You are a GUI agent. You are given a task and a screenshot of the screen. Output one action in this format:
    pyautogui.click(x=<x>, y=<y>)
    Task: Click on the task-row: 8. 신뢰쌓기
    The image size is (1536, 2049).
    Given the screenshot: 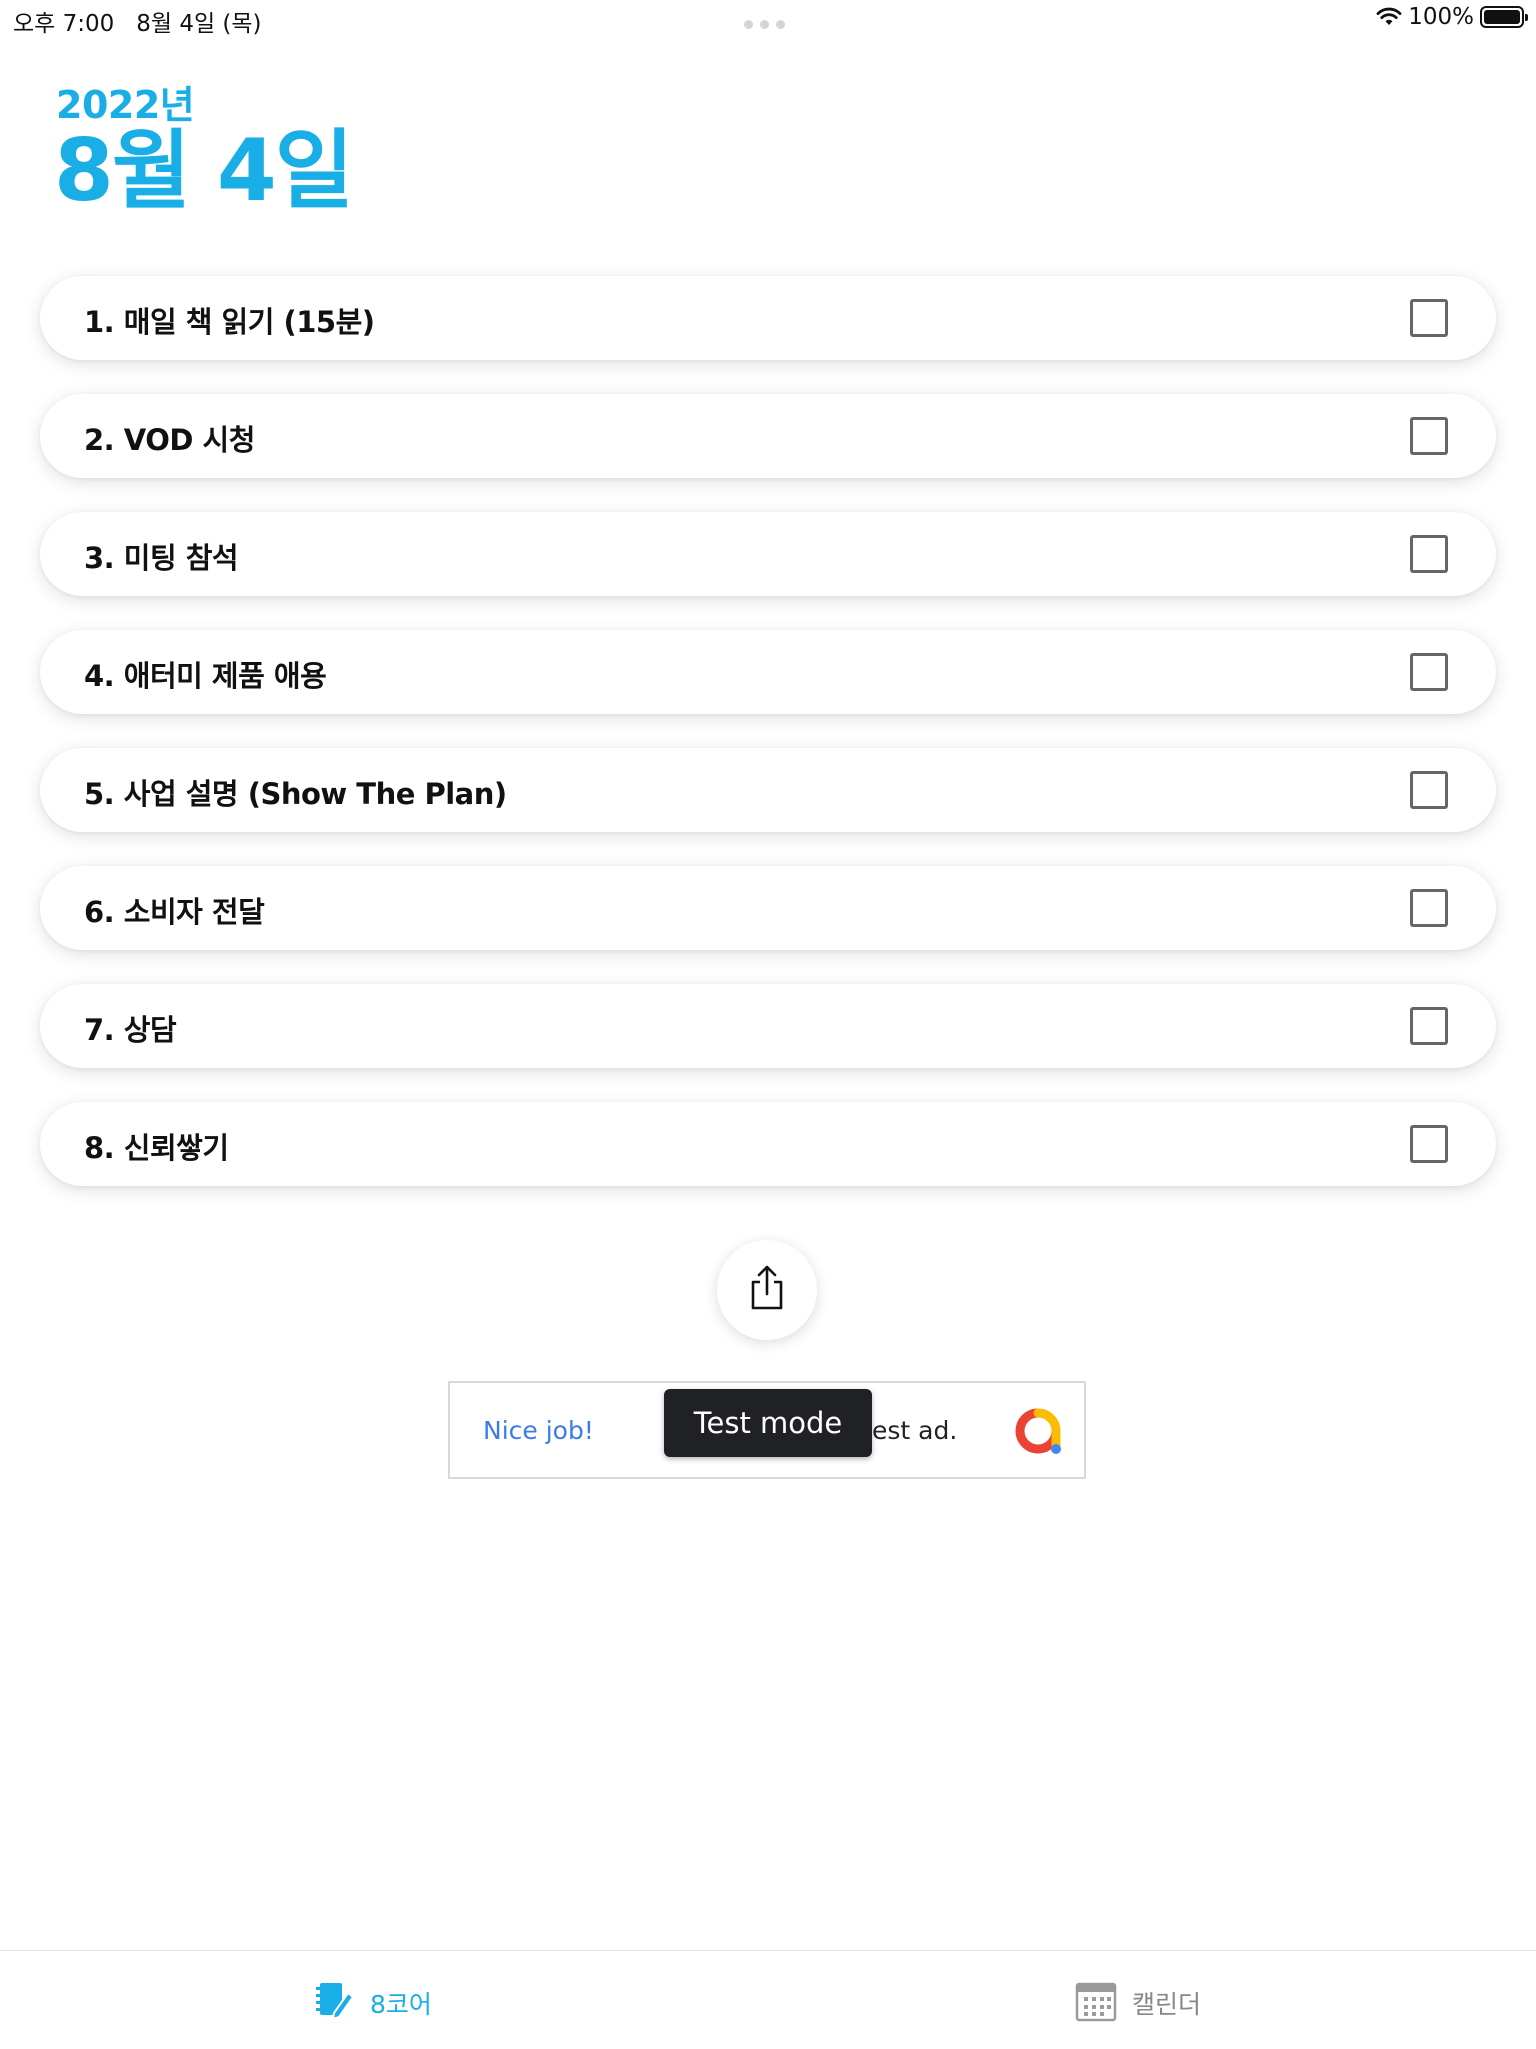 What is the action you would take?
    pyautogui.click(x=768, y=1144)
    